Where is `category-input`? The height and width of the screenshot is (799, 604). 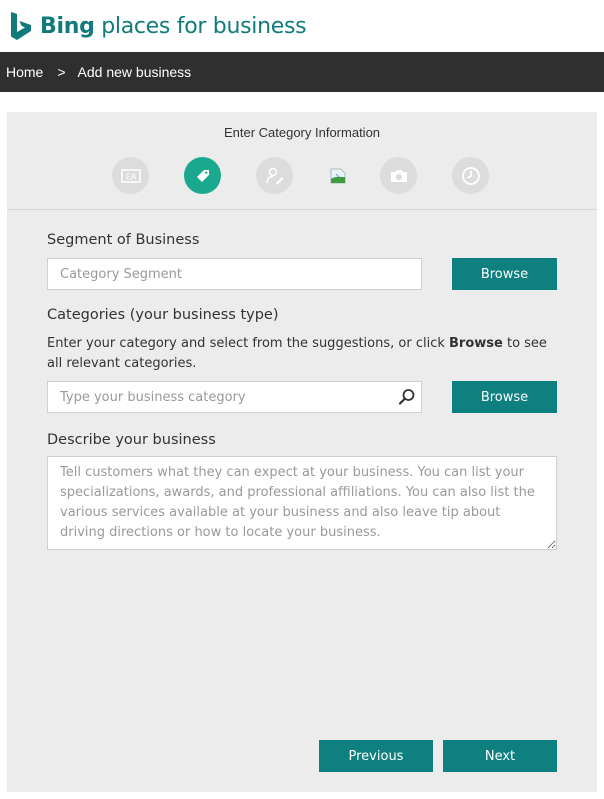 category-input is located at coordinates (234, 397).